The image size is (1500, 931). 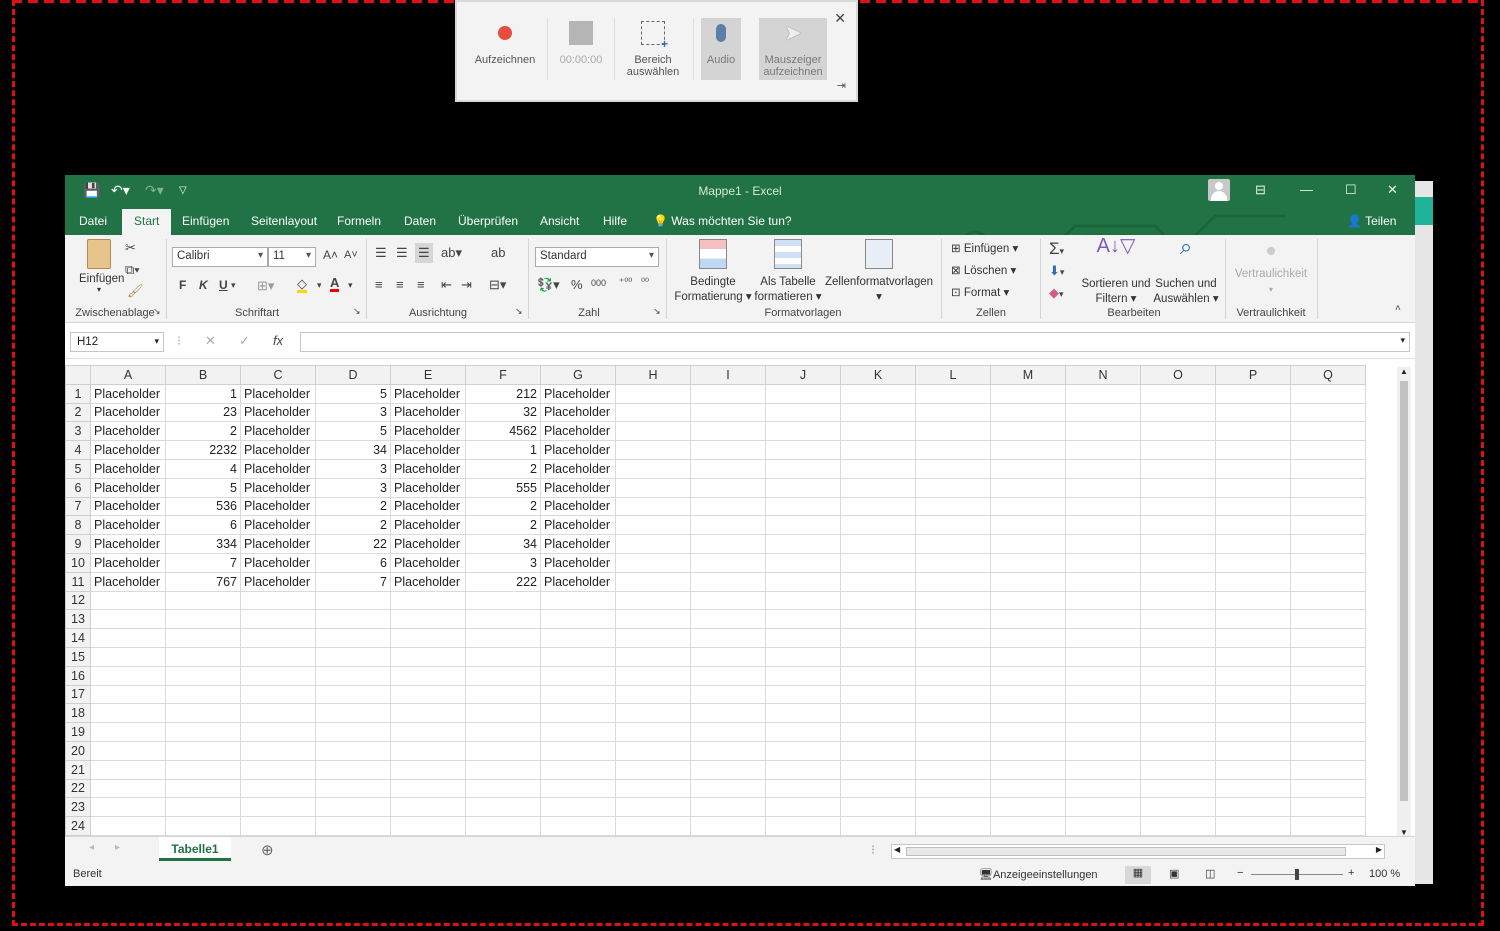 What do you see at coordinates (353, 826) in the screenshot?
I see `cell-d24` at bounding box center [353, 826].